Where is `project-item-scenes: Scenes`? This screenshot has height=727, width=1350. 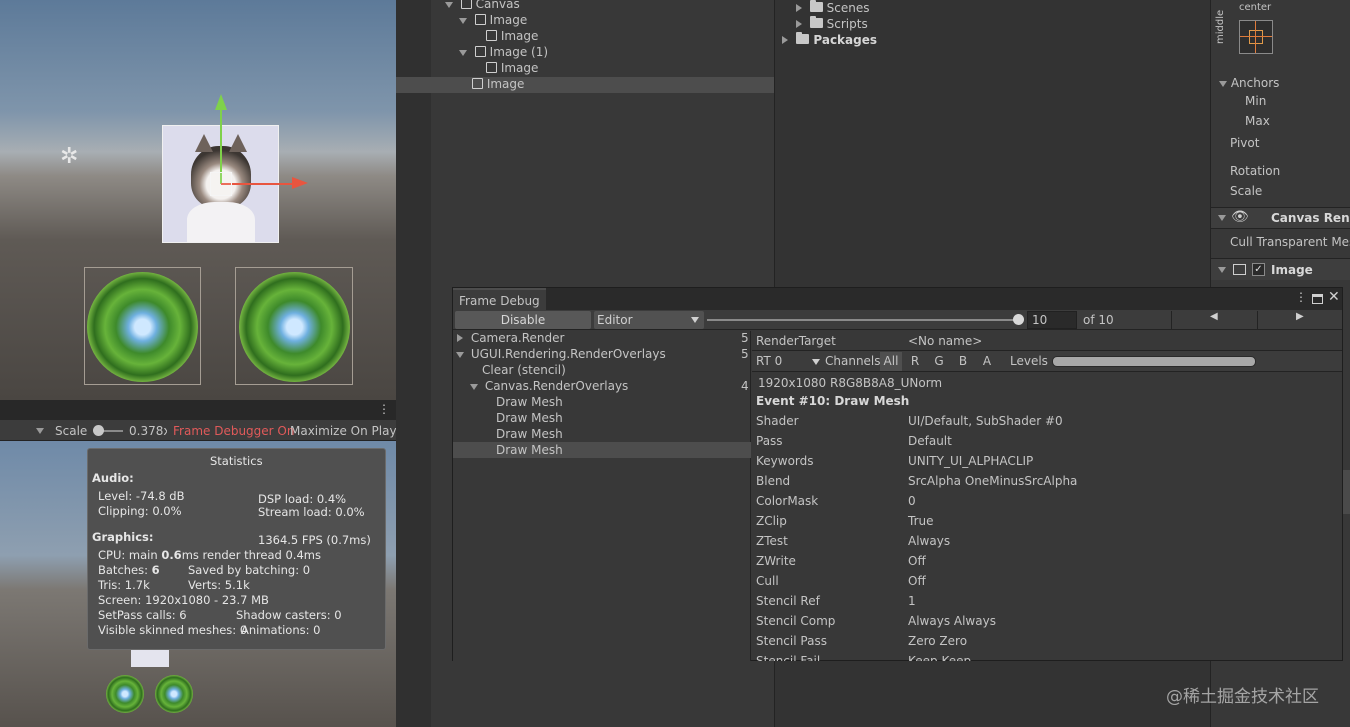 project-item-scenes: Scenes is located at coordinates (833, 7).